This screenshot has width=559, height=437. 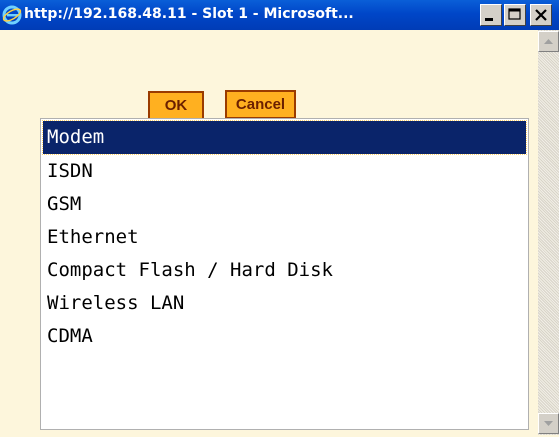 I want to click on maximize-icon, so click(x=514, y=14).